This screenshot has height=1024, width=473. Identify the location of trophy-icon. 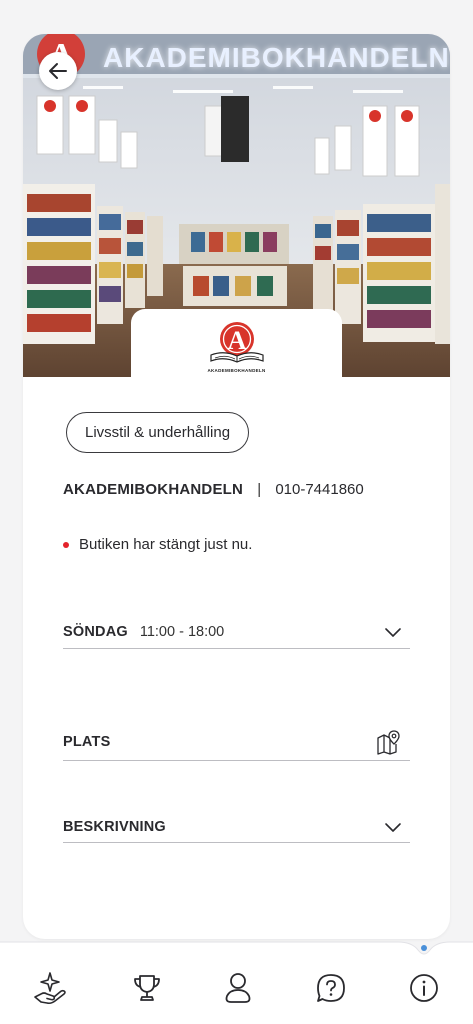
(147, 988).